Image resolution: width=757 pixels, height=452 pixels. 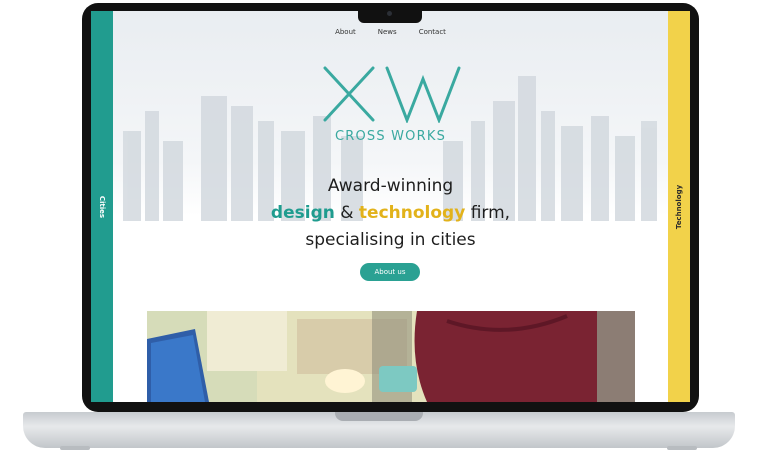 I want to click on about-us-button: About us, so click(x=390, y=272).